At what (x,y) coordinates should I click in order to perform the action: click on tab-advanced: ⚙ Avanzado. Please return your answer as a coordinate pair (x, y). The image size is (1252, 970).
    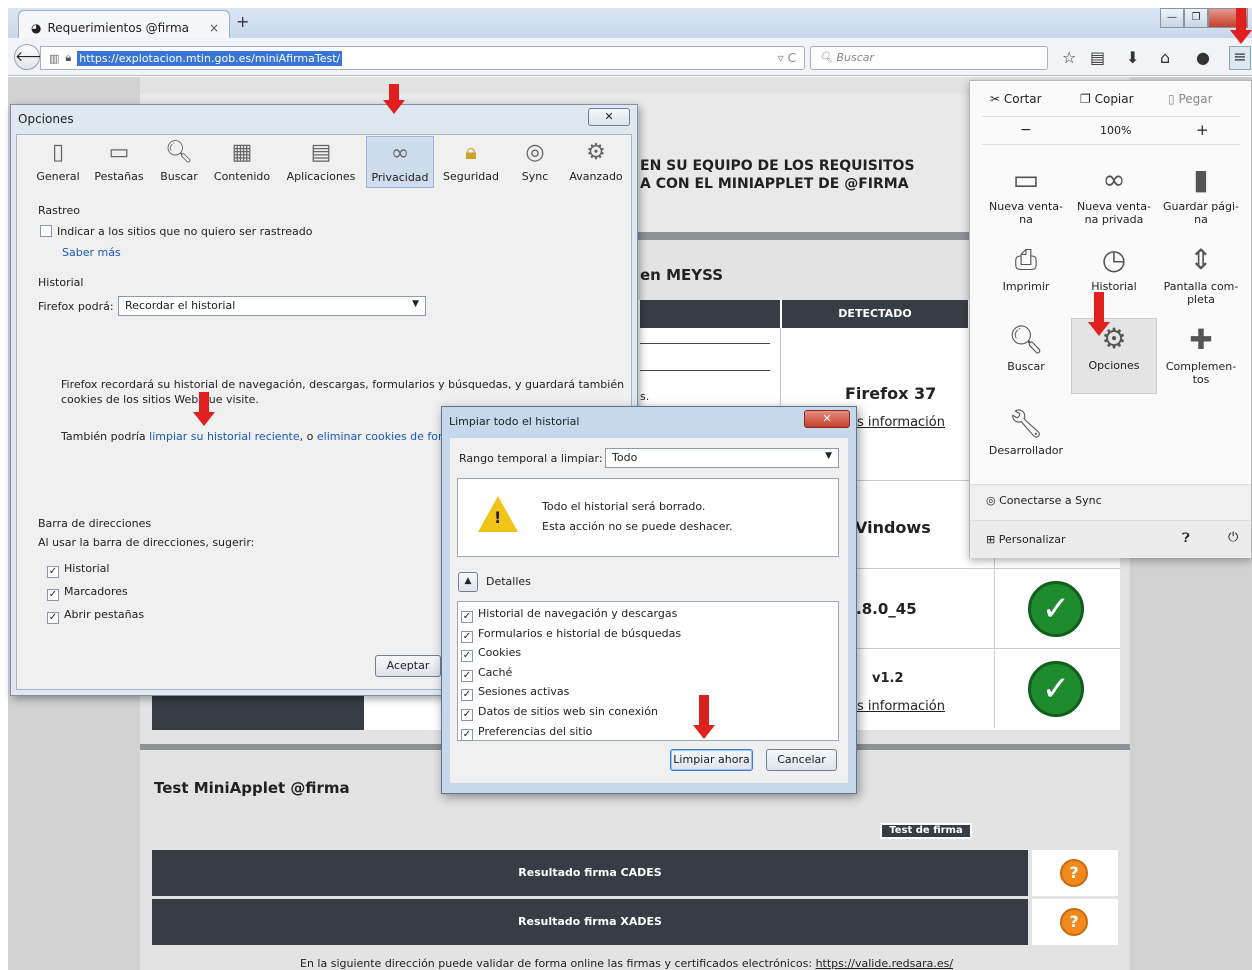
    Looking at the image, I should click on (596, 162).